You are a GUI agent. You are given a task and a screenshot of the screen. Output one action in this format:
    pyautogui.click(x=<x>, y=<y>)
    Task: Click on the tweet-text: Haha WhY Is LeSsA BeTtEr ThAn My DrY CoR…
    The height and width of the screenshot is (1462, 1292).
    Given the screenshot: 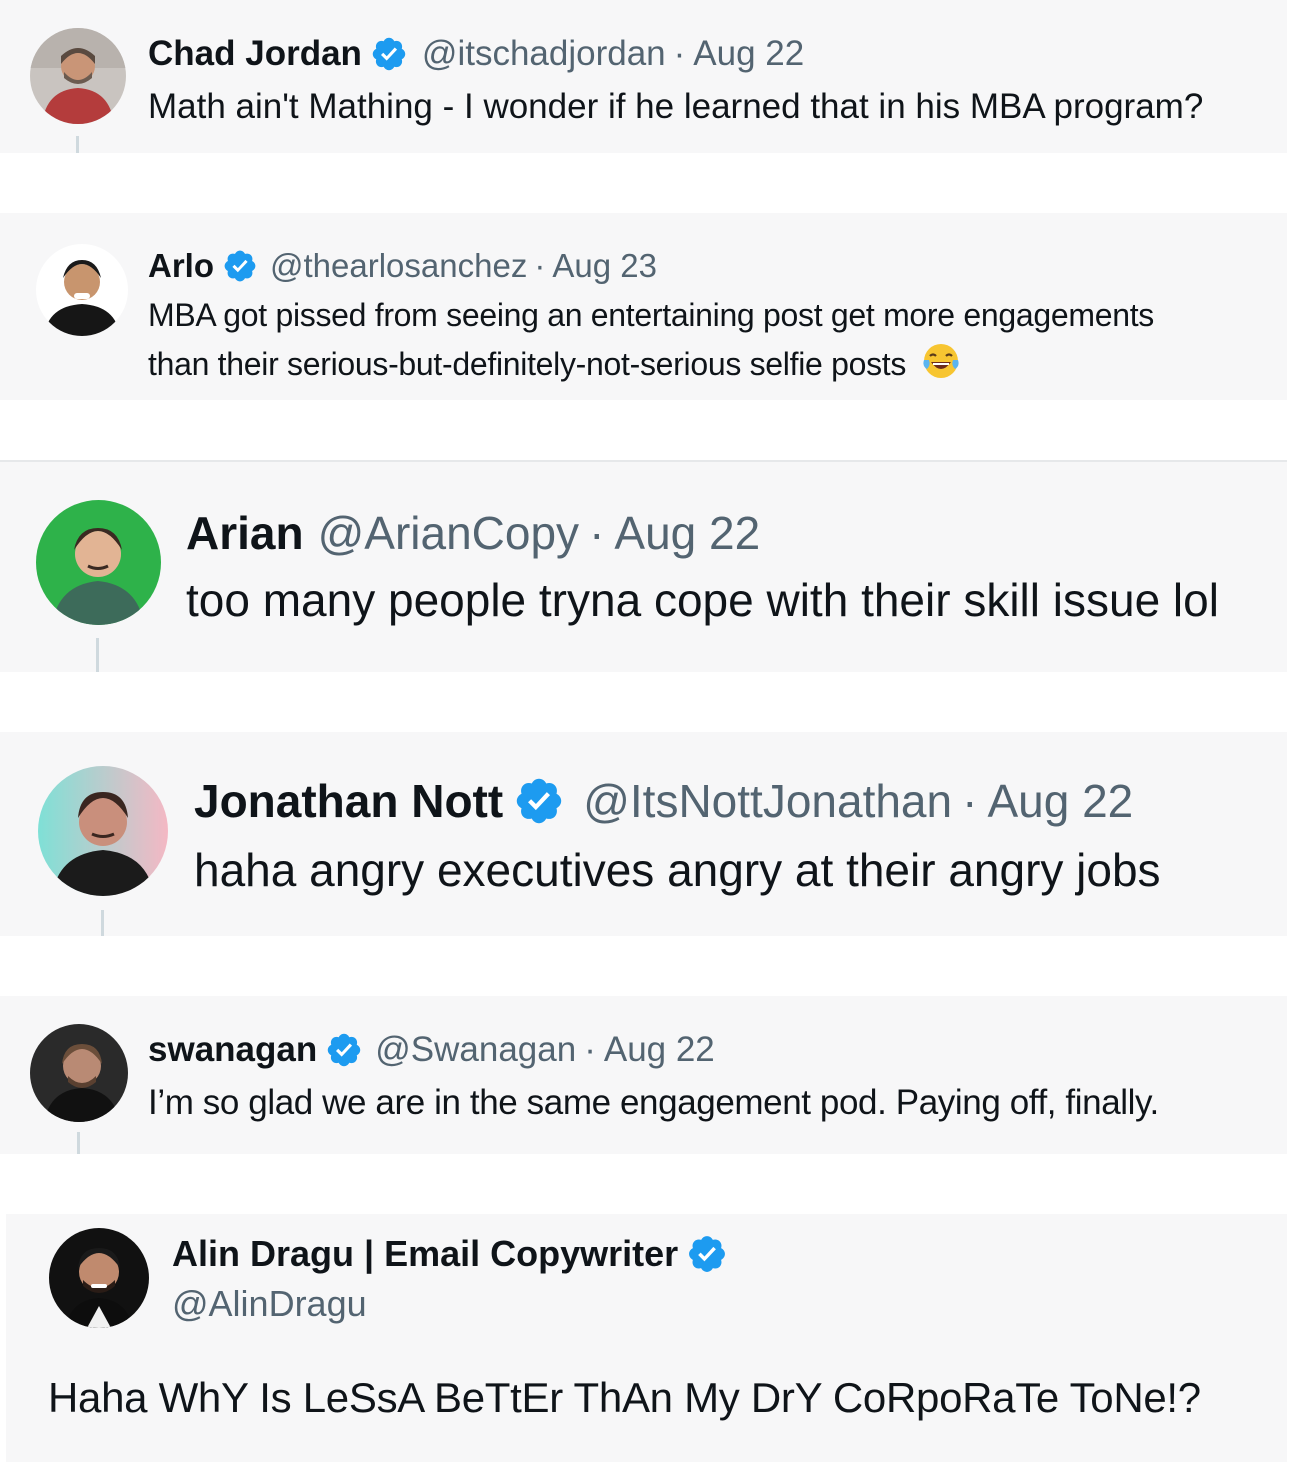 What is the action you would take?
    pyautogui.click(x=624, y=1397)
    